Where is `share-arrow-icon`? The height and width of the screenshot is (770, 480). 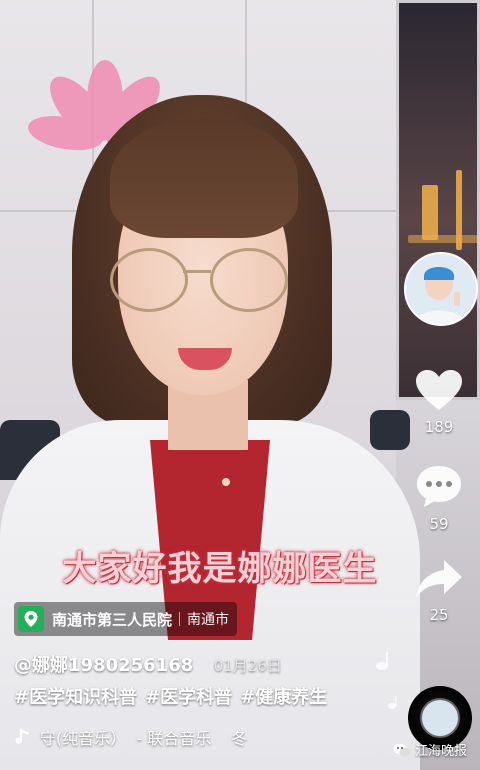 share-arrow-icon is located at coordinates (439, 579).